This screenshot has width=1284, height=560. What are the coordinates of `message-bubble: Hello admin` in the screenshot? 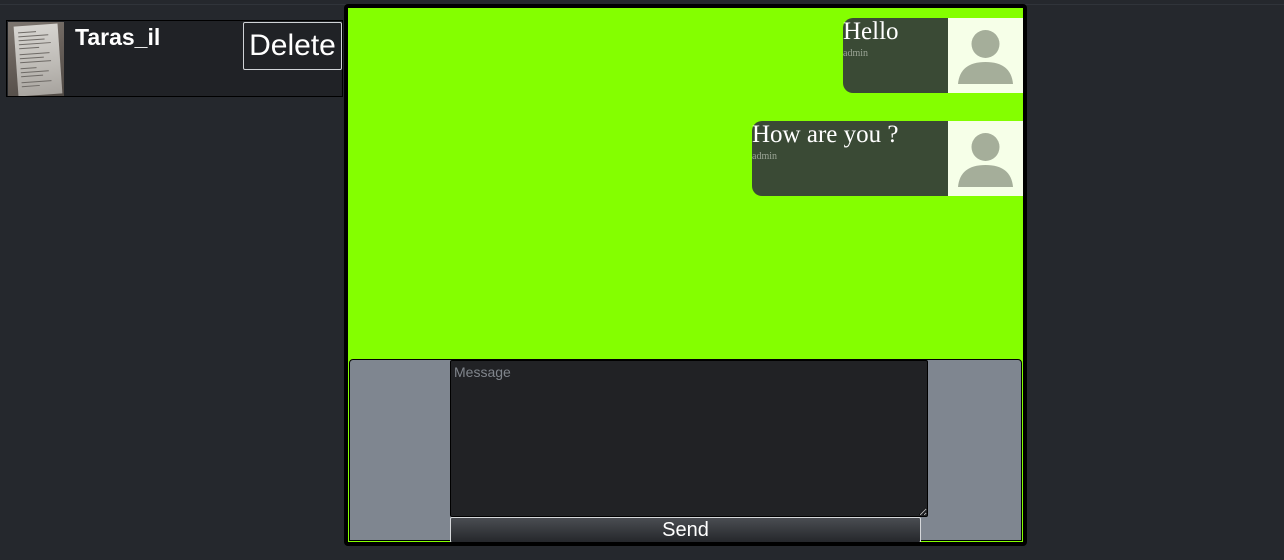 It's located at (933, 55).